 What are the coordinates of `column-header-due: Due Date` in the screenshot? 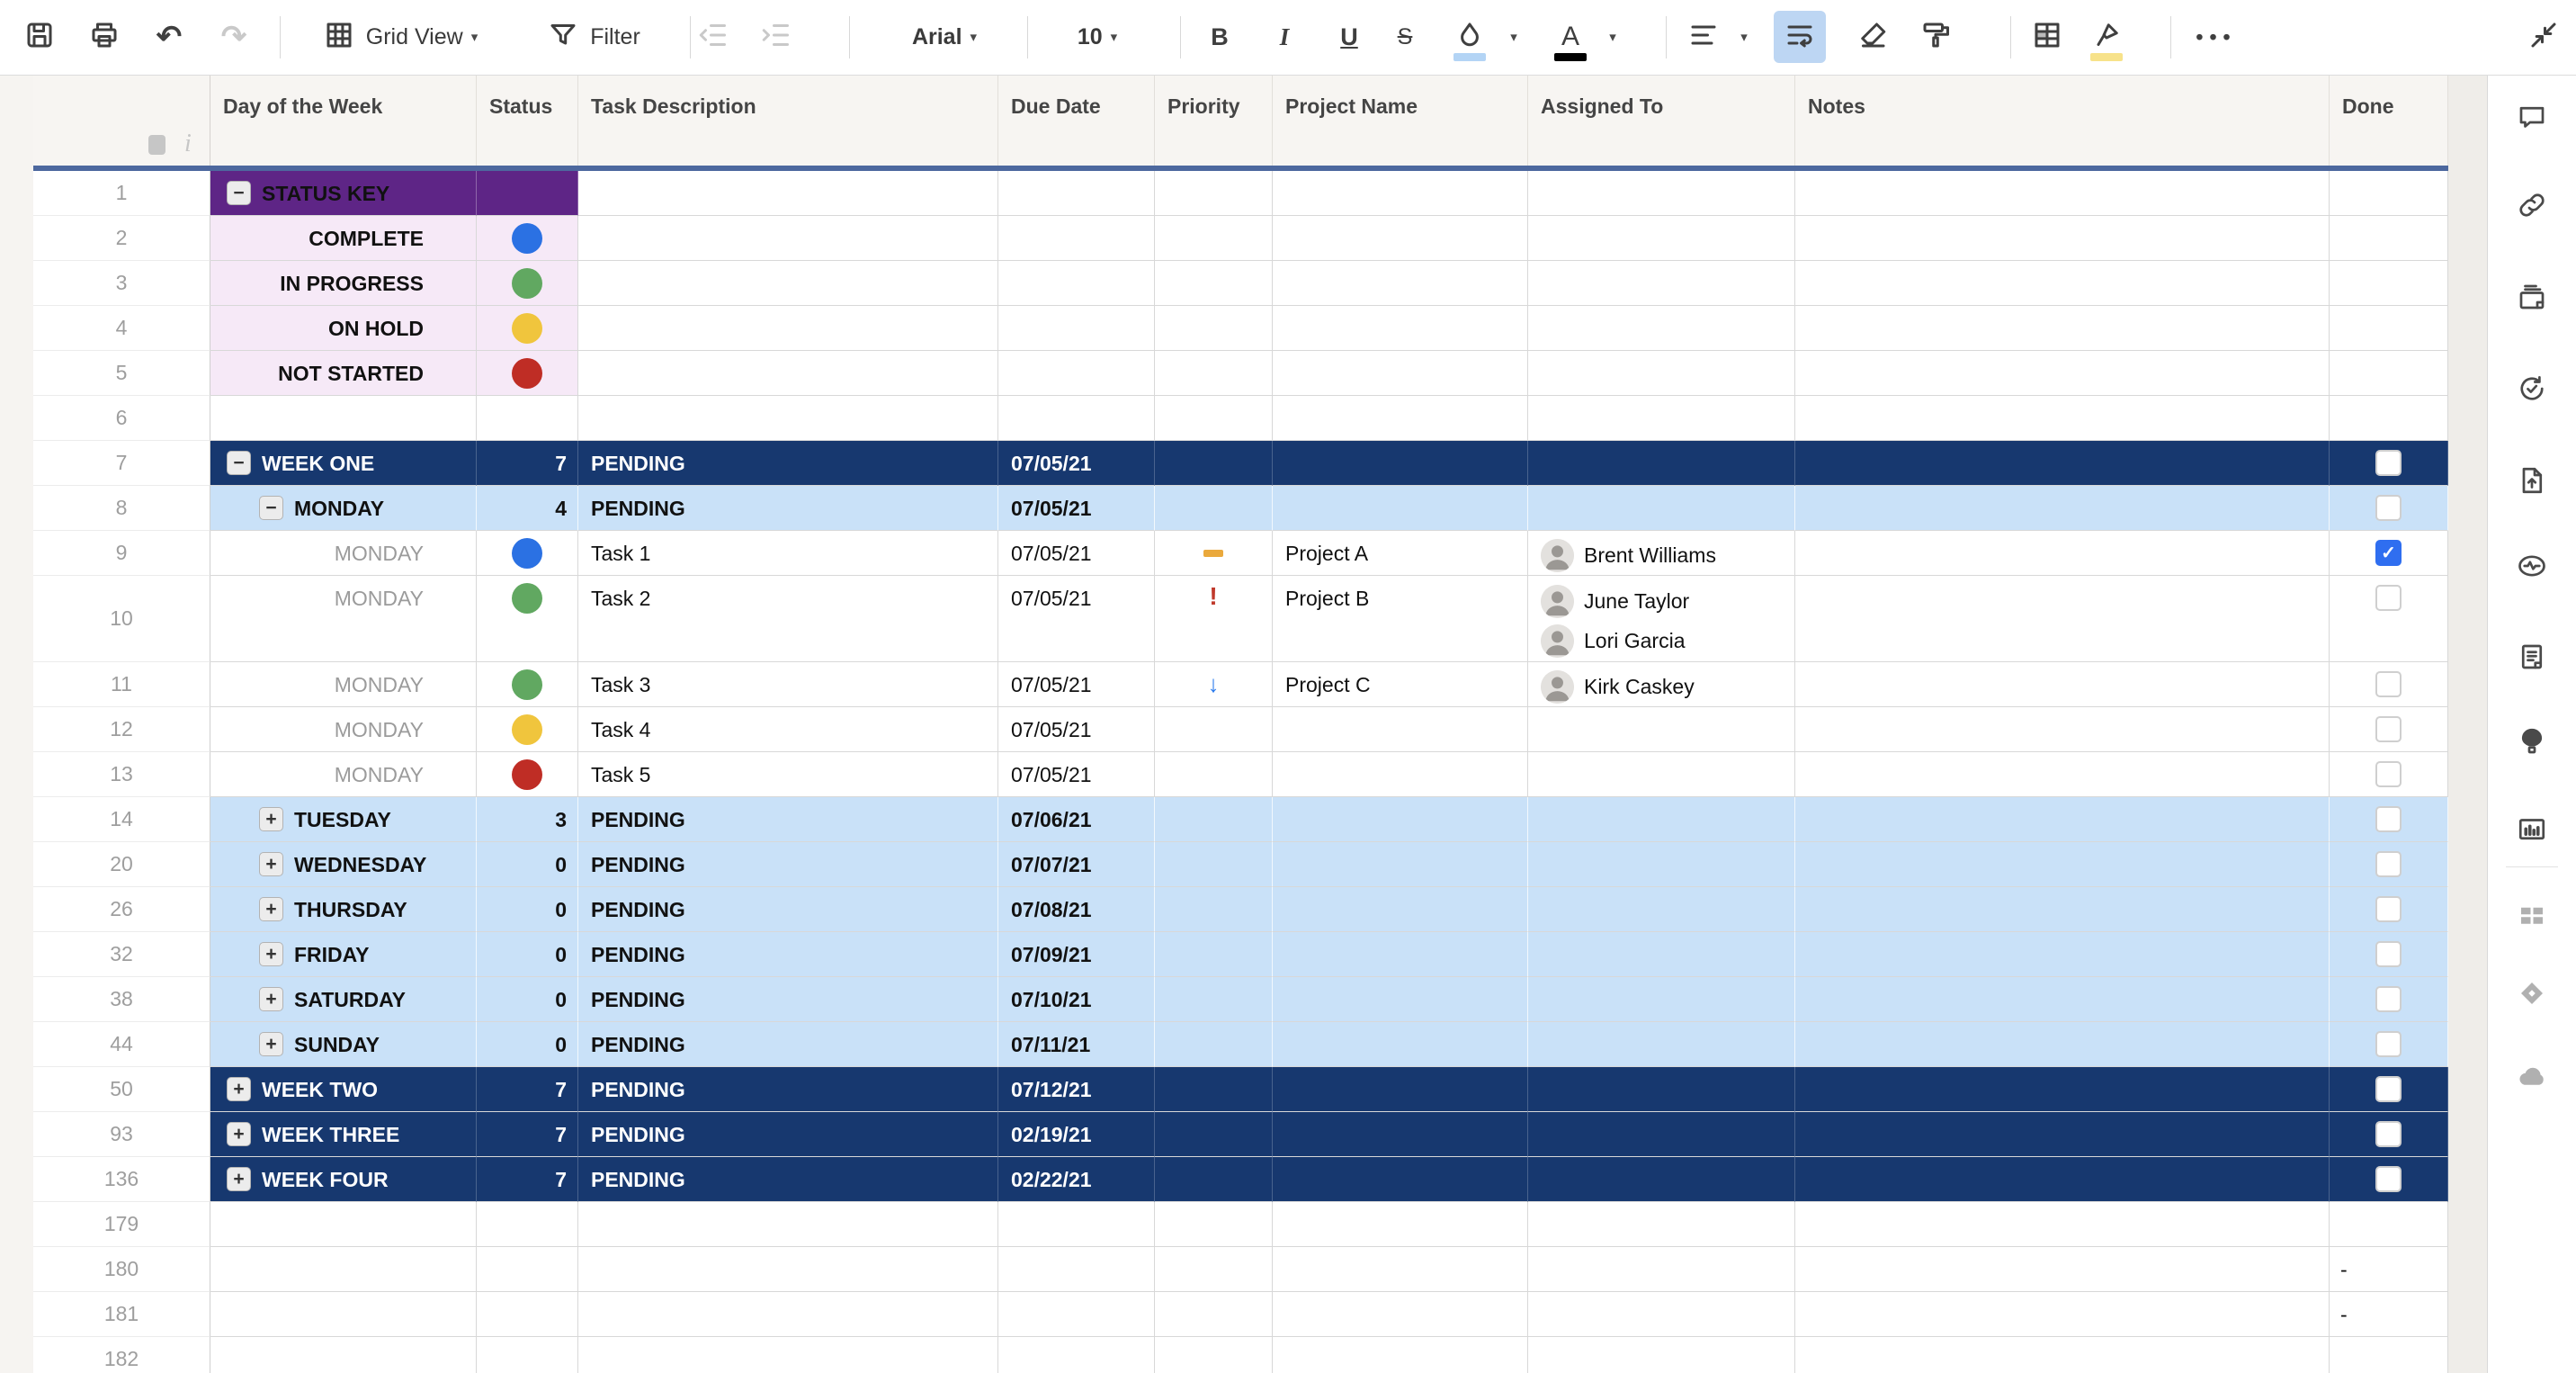 It's located at (1076, 120).